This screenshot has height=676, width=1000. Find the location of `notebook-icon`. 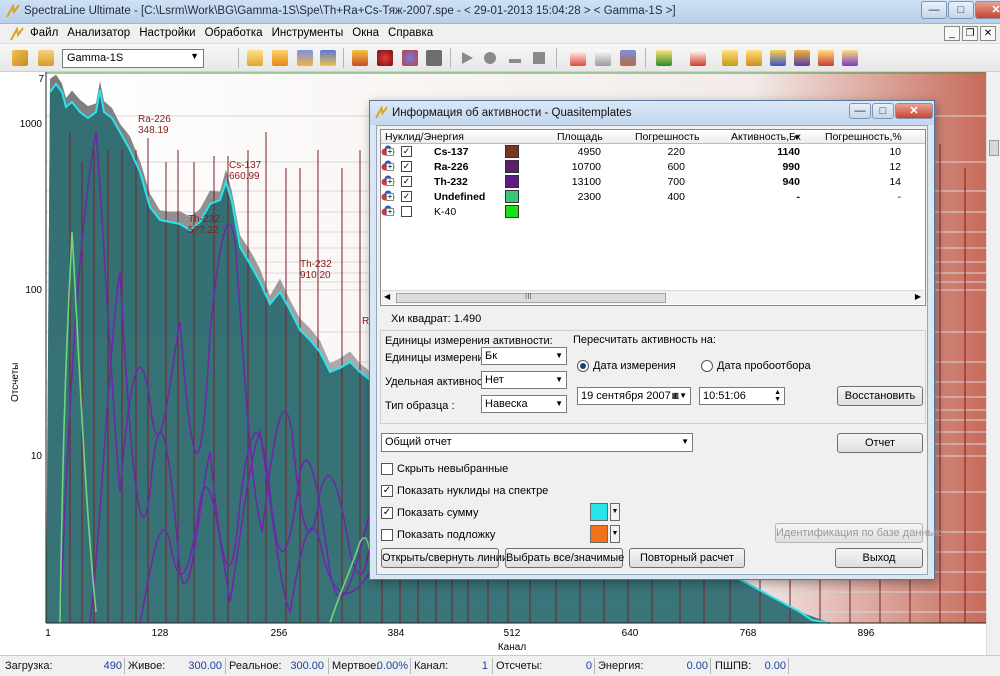

notebook-icon is located at coordinates (46, 58).